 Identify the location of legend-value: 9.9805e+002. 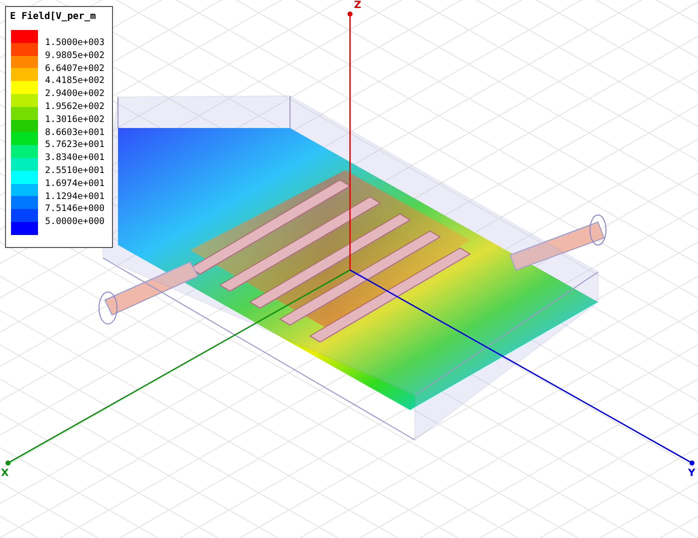
(75, 56).